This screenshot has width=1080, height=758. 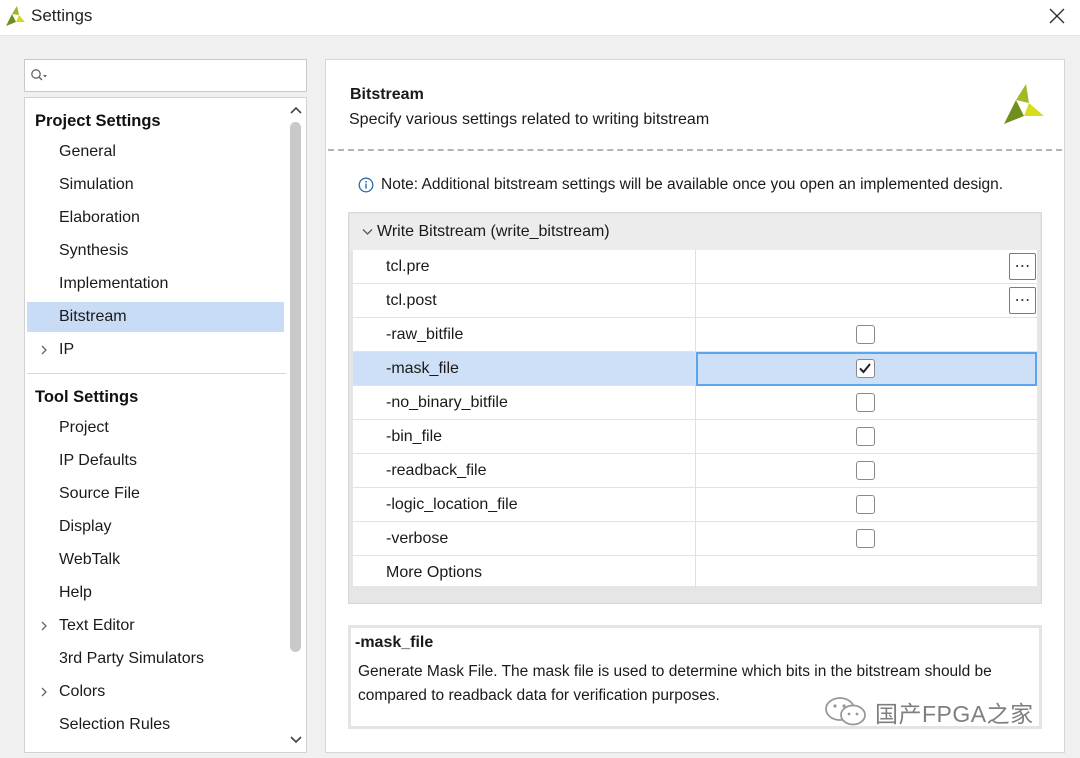 I want to click on sidebar-item-label: Display, so click(x=85, y=526).